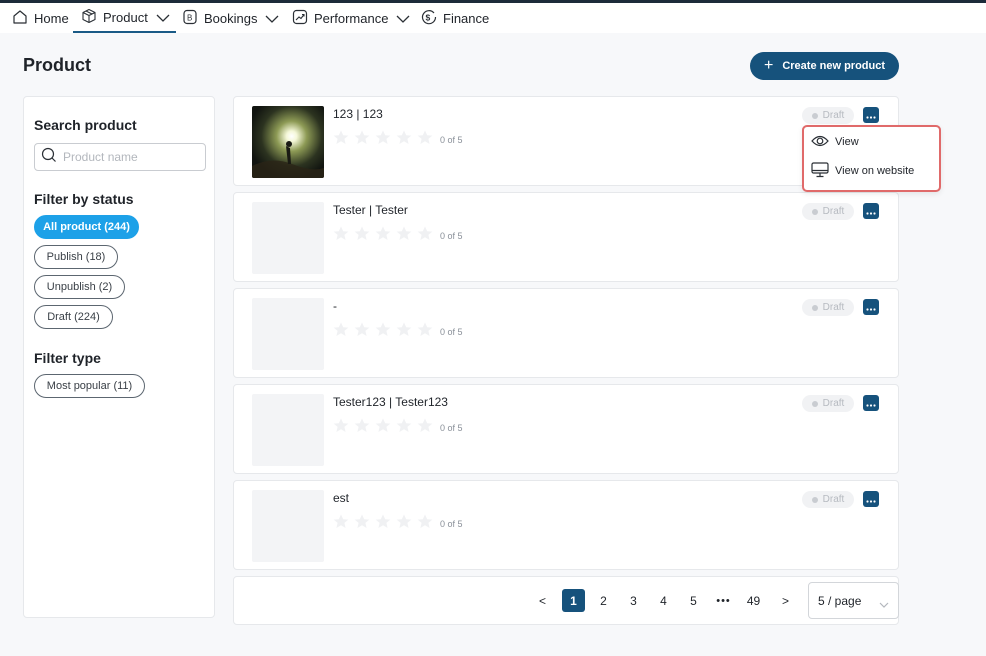  I want to click on page-size-select: 5 / page, so click(853, 600).